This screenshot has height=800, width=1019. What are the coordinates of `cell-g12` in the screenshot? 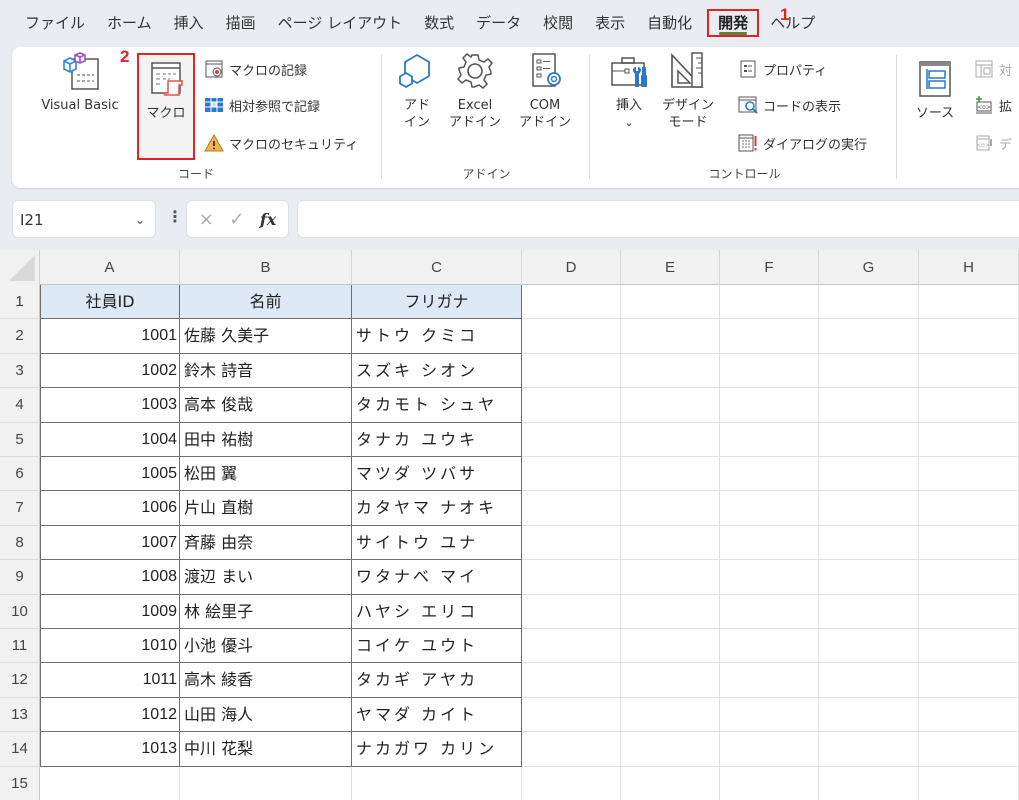 It's located at (869, 680).